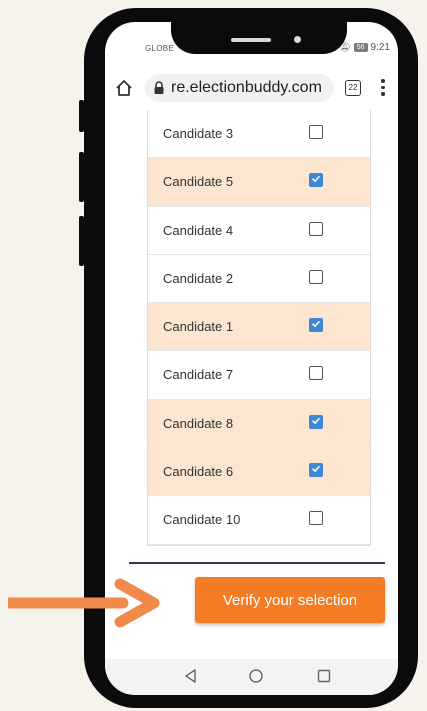 This screenshot has width=427, height=711. I want to click on candidate-row: Candidate 3, so click(259, 134).